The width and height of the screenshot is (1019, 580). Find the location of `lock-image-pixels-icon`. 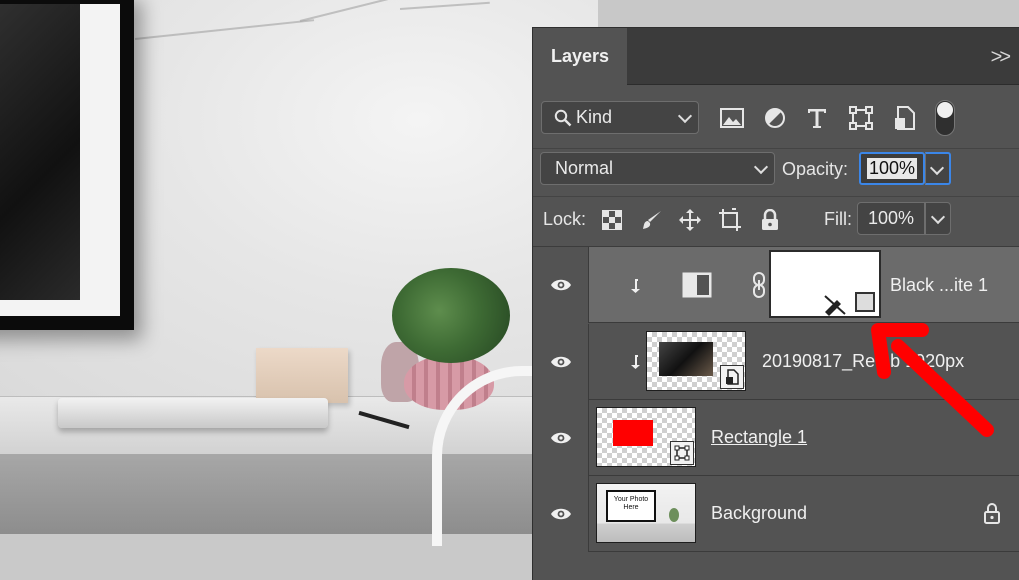

lock-image-pixels-icon is located at coordinates (652, 220).